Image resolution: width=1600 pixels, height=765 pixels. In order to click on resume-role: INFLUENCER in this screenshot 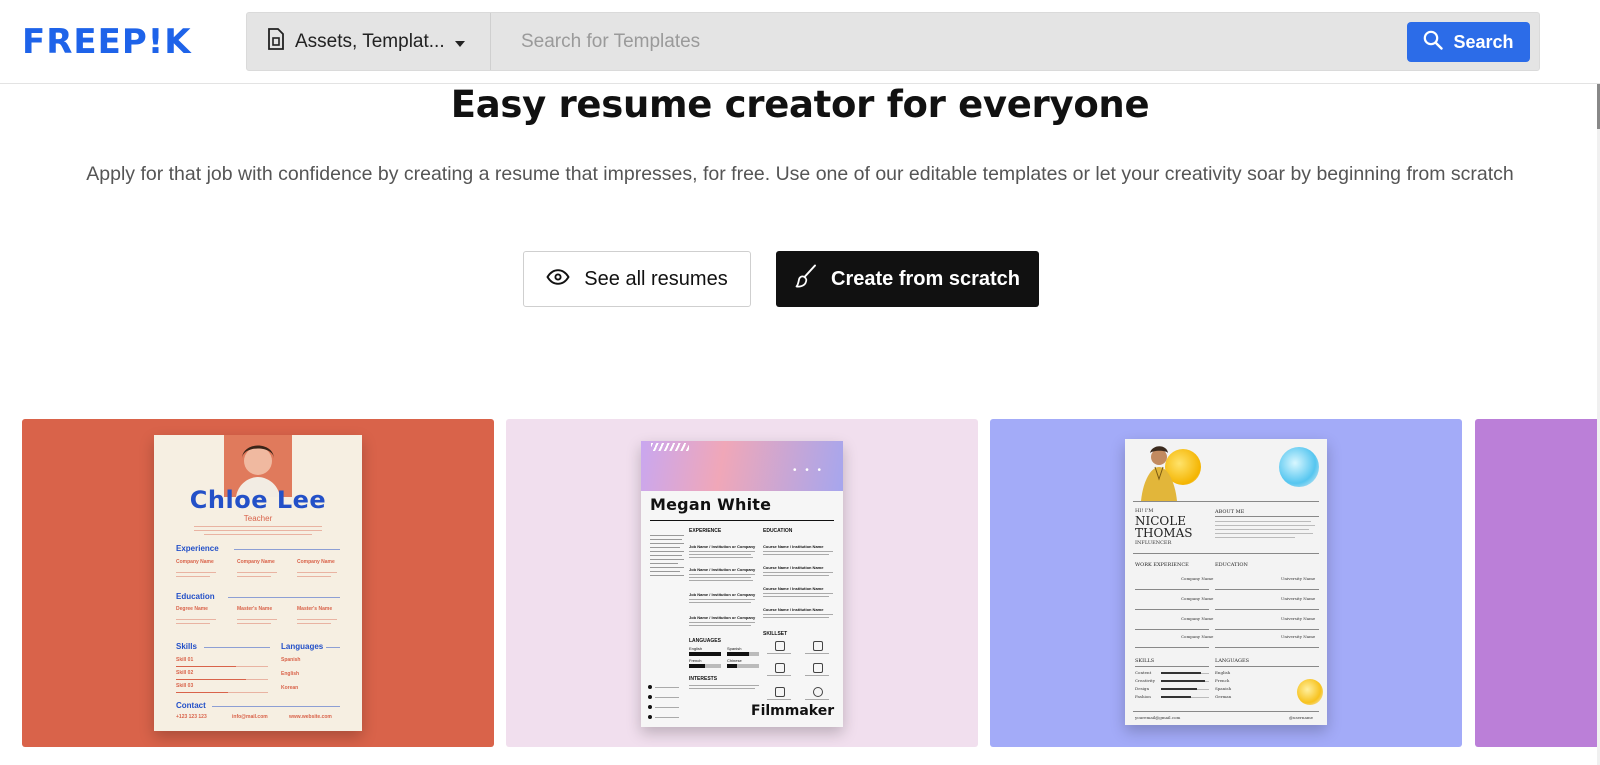, I will do `click(1153, 543)`.